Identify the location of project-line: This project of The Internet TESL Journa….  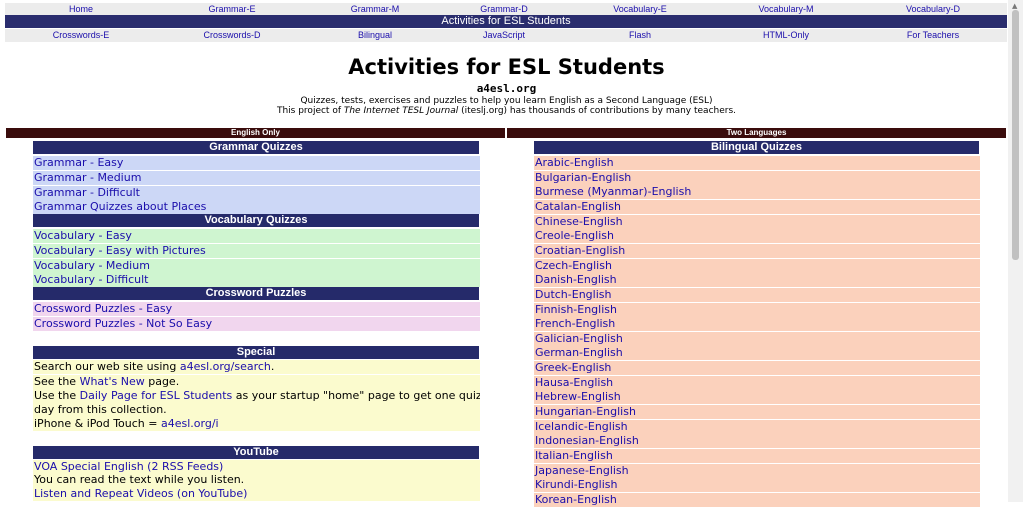
(506, 111).